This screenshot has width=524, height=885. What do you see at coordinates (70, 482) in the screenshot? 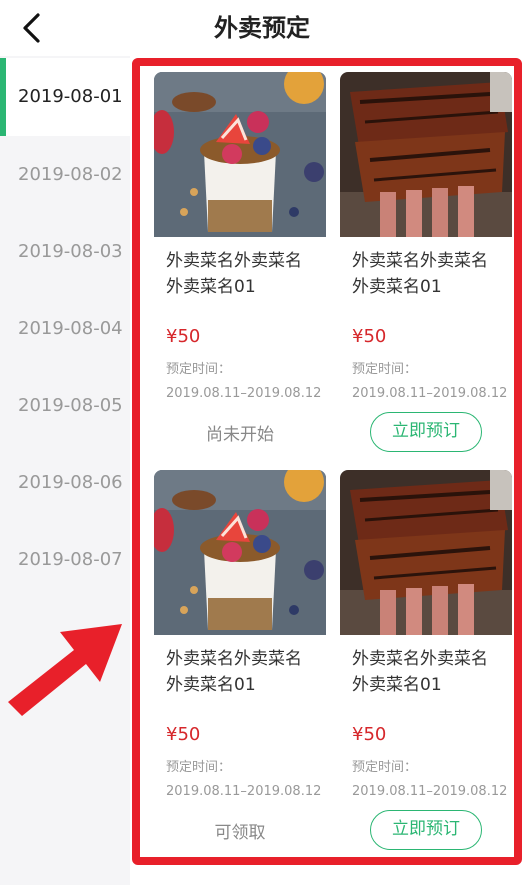
I see `date-label: 2019-08-06` at bounding box center [70, 482].